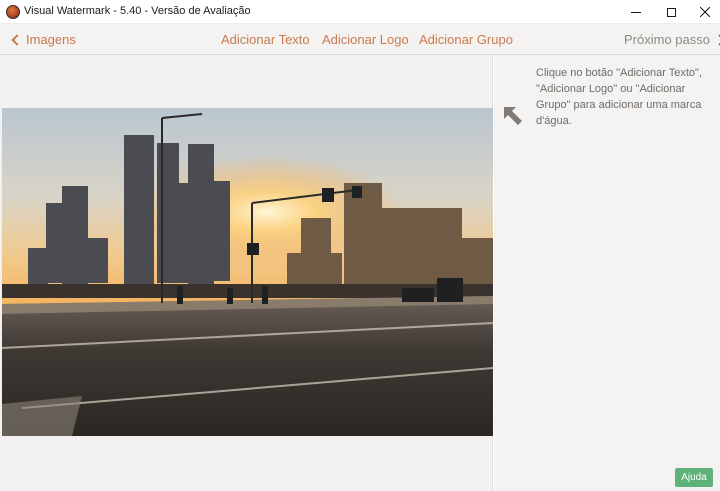  Describe the element at coordinates (705, 12) in the screenshot. I see `close-icon` at that location.